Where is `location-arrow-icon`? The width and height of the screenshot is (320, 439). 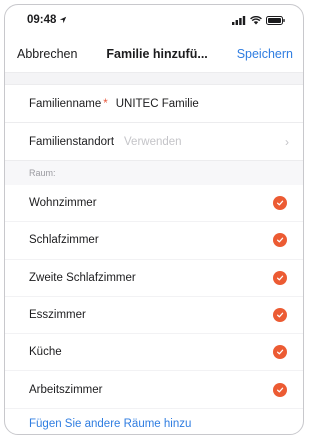 location-arrow-icon is located at coordinates (63, 20).